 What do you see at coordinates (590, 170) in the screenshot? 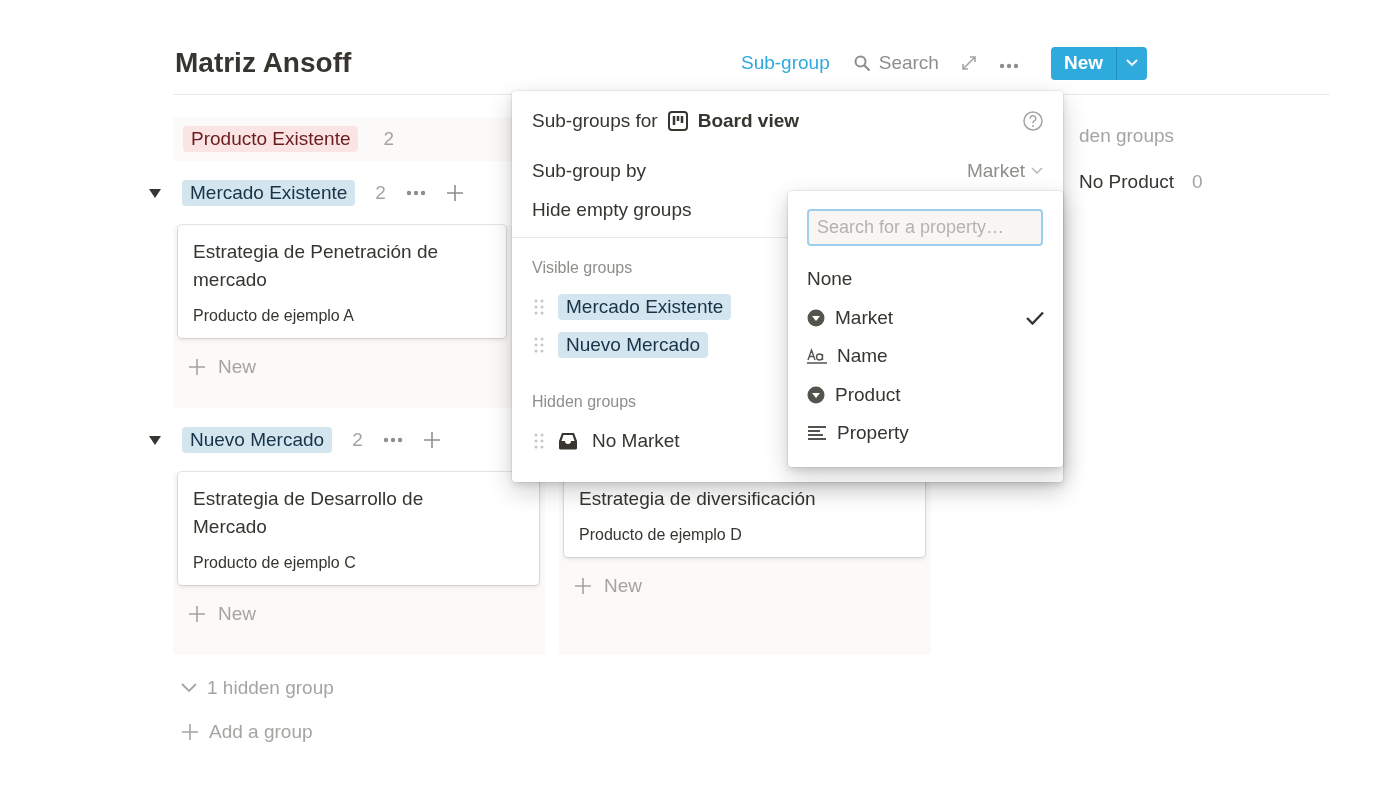
I see `setting-label: Sub-group by` at bounding box center [590, 170].